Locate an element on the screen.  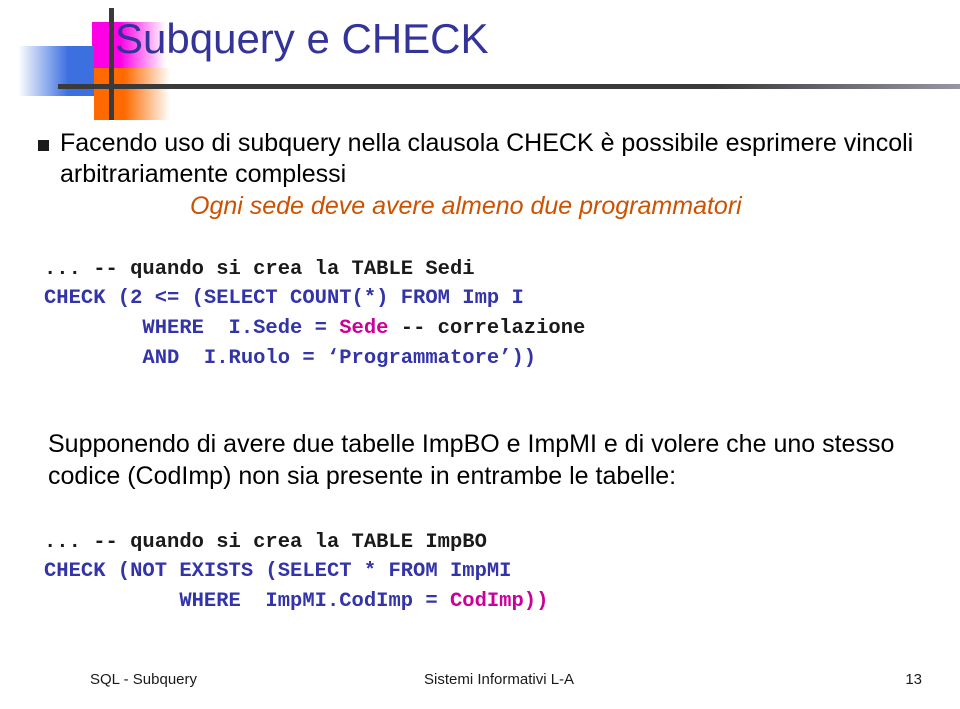
code2-line2: CHECK (NOT EXISTS (SELECT * FROM ImpMI is located at coordinates (278, 572).